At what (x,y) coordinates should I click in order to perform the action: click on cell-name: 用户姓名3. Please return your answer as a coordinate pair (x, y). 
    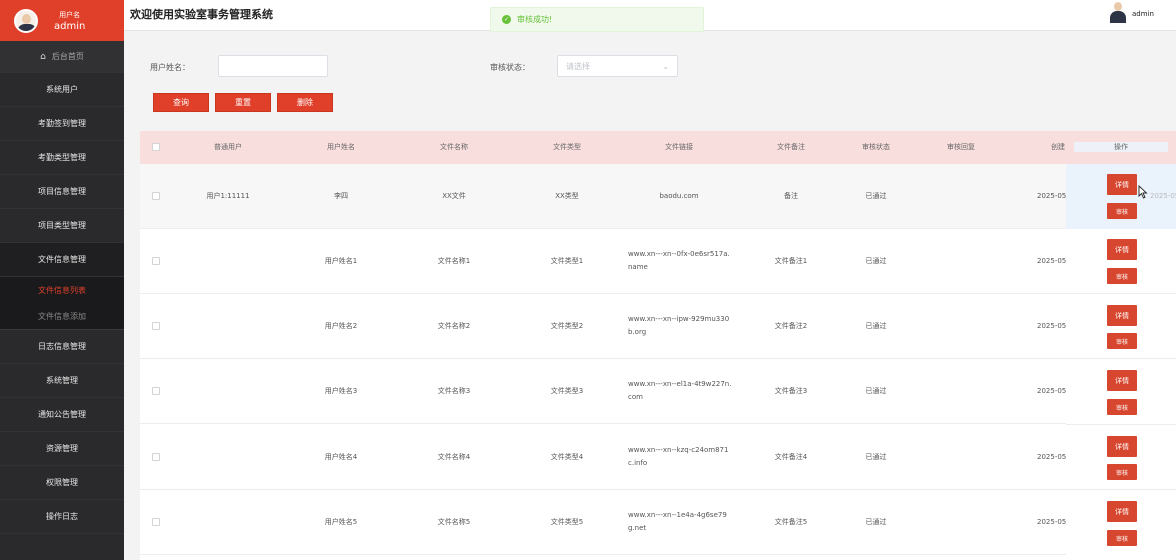
    Looking at the image, I should click on (341, 391).